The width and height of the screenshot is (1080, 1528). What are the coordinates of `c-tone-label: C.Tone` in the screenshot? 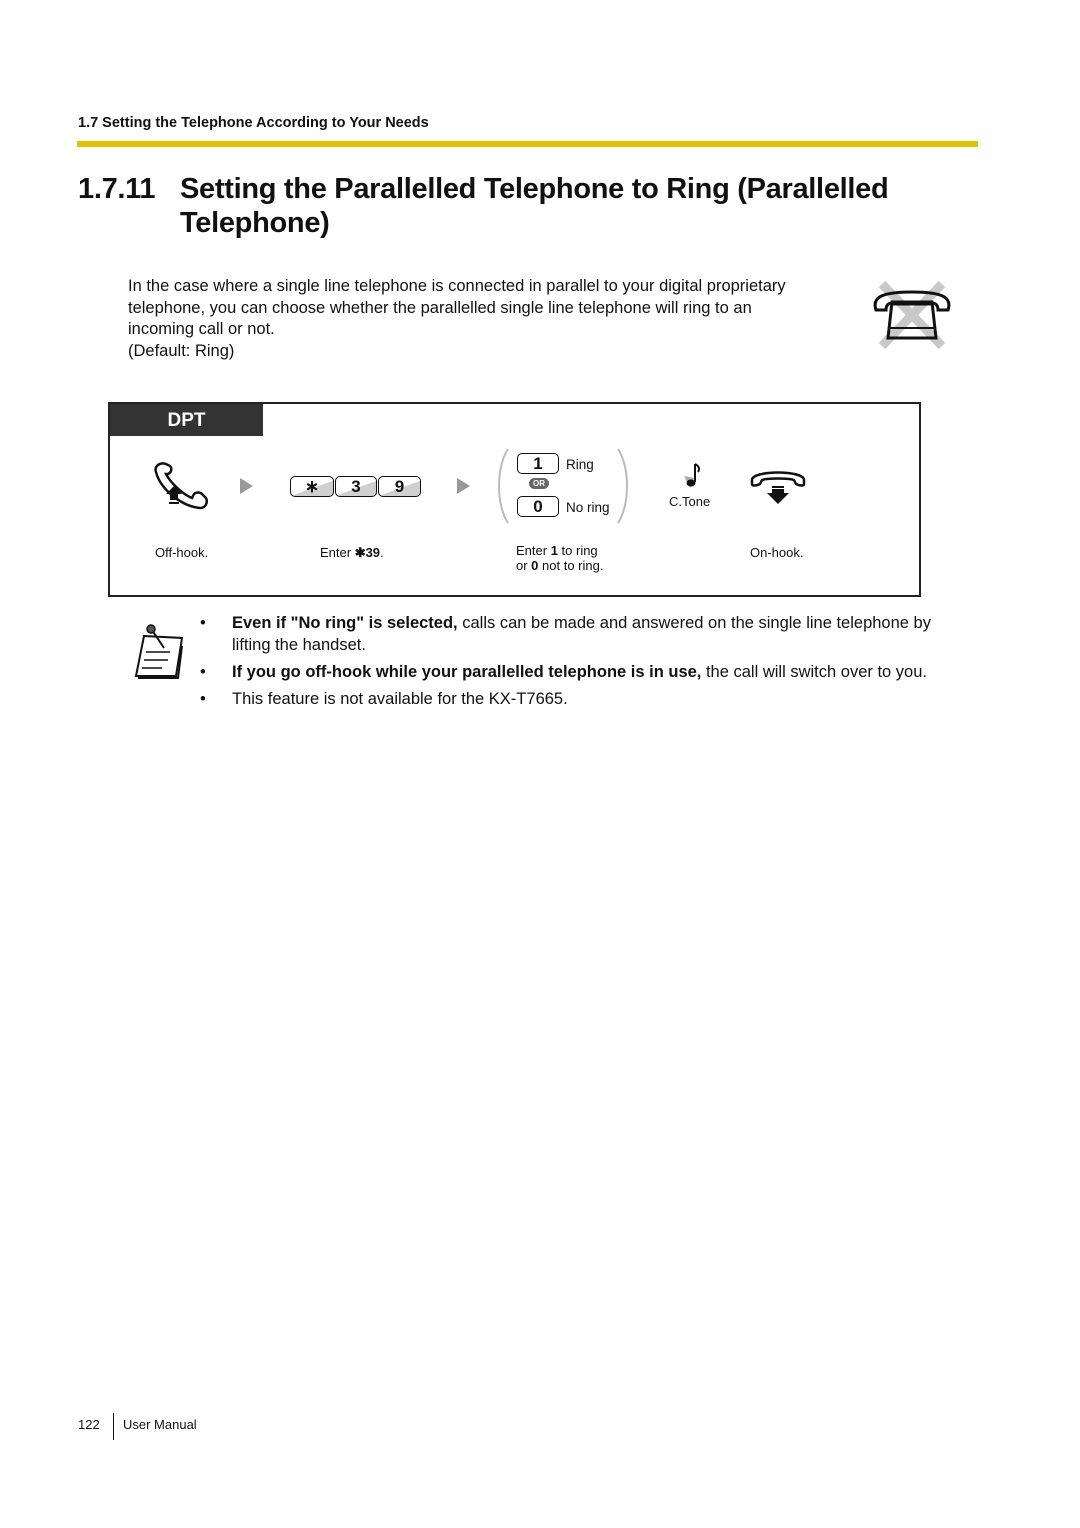 It's located at (690, 501).